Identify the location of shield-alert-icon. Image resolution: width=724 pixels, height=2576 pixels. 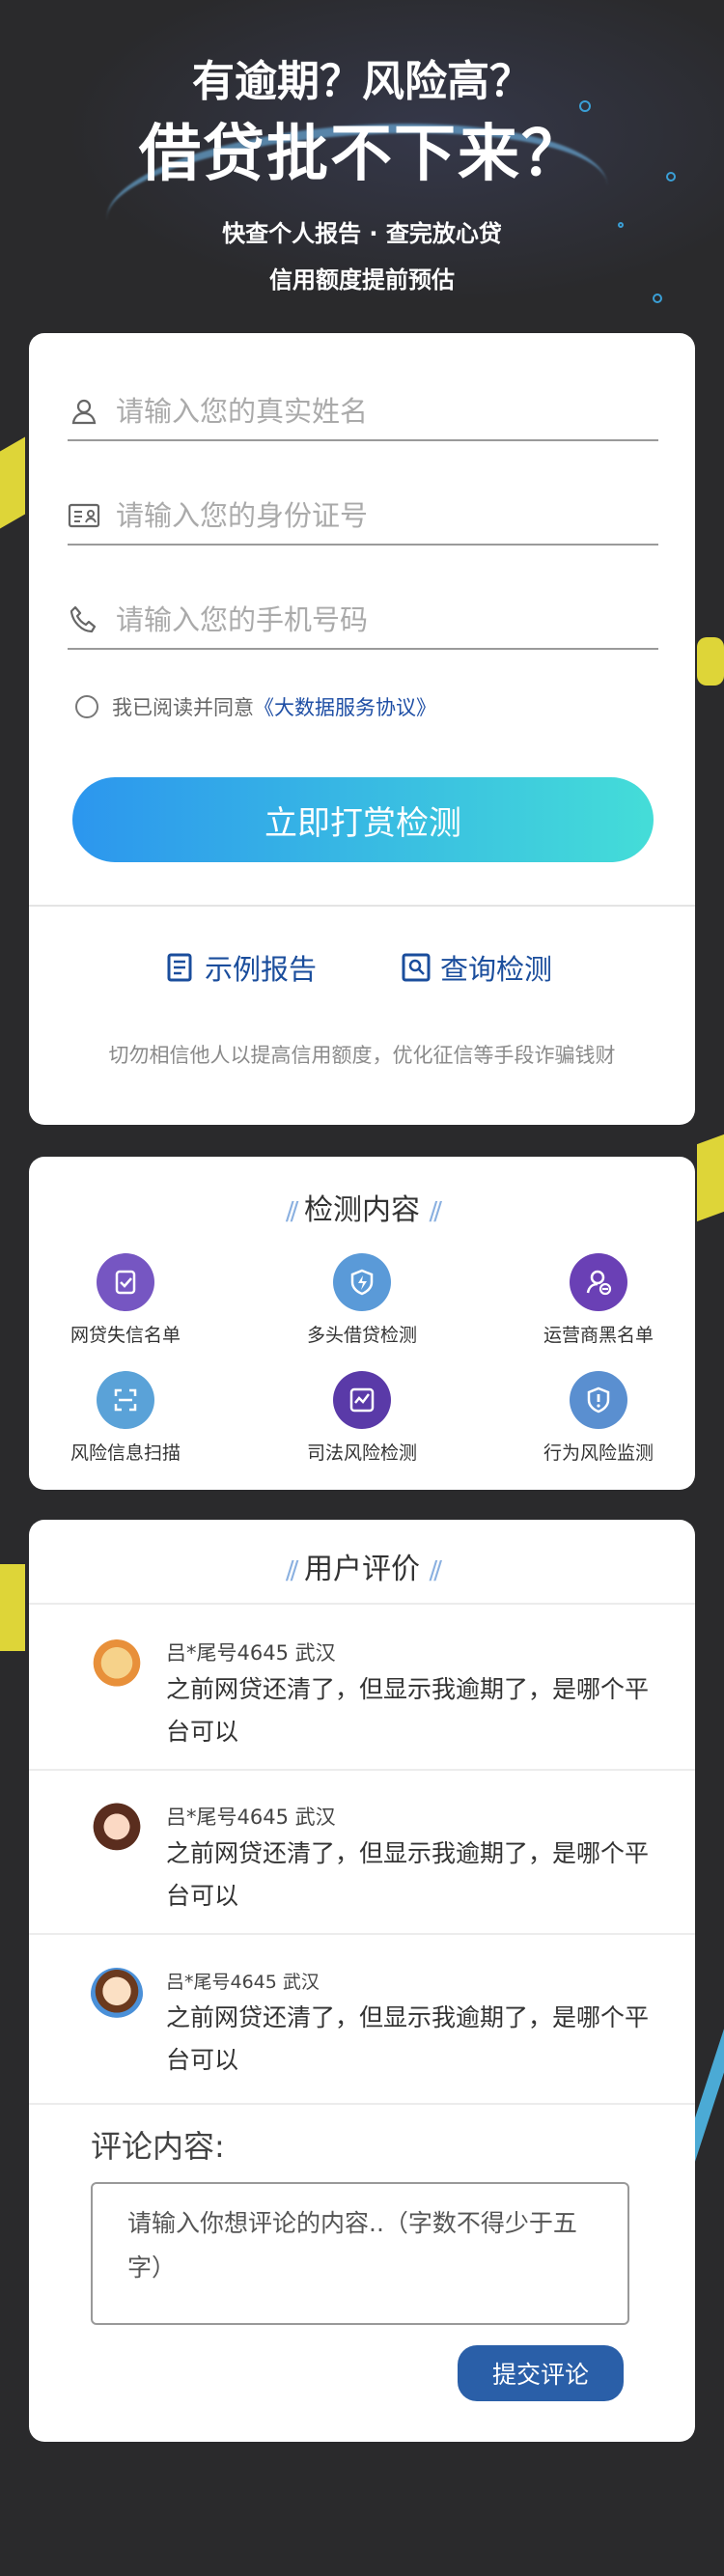
(598, 1400).